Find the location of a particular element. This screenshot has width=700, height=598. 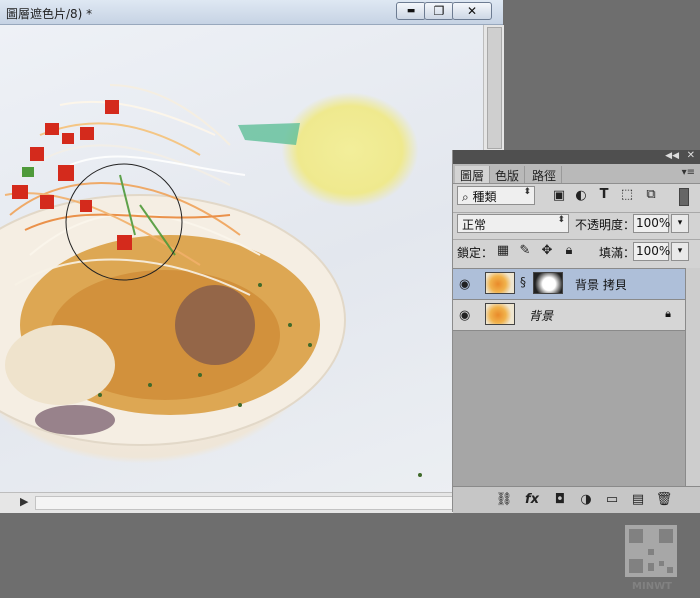

document-titlebar: 圖層遮色片/8) * ▬ ❐ ✕ is located at coordinates (251, 12).